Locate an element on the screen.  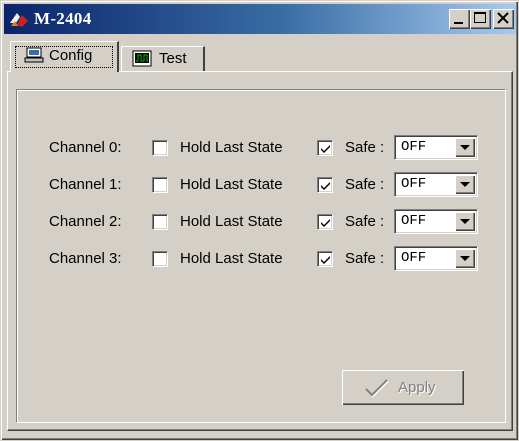
minimize-button is located at coordinates (459, 19).